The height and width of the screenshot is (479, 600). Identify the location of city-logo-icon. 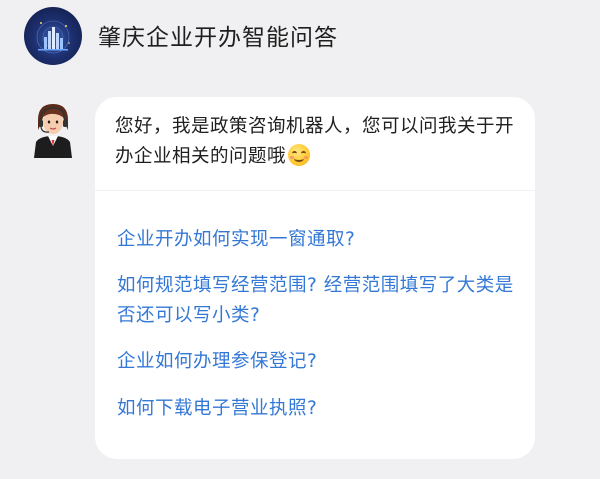
(53, 36).